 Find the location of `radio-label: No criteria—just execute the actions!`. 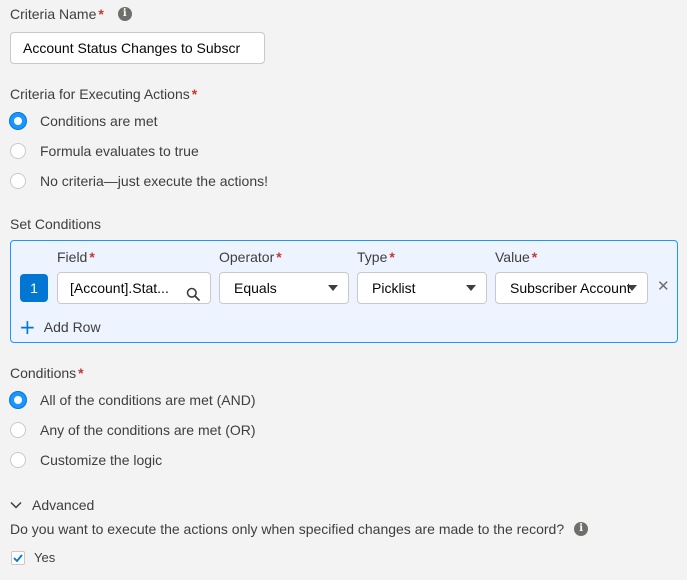

radio-label: No criteria—just execute the actions! is located at coordinates (154, 181).